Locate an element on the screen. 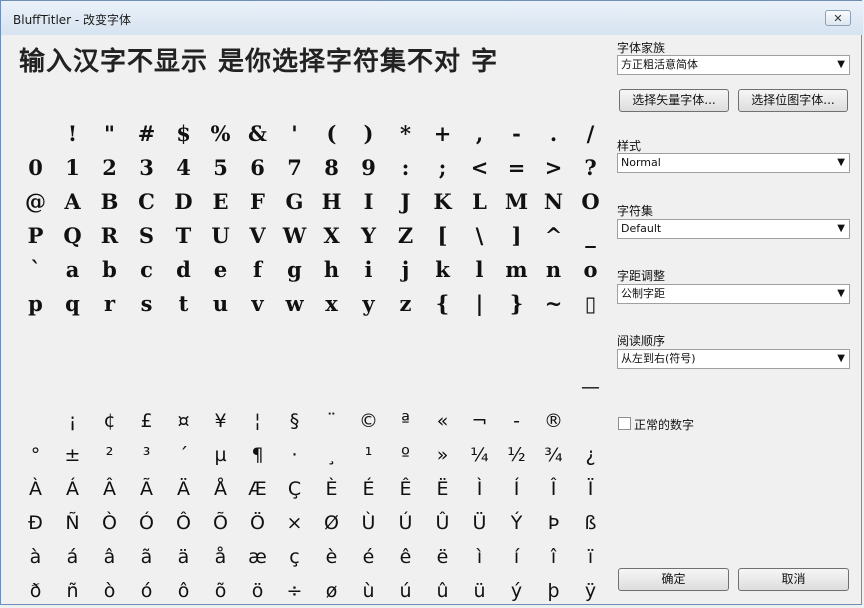 The width and height of the screenshot is (864, 608). glyph-cell: ú is located at coordinates (405, 591).